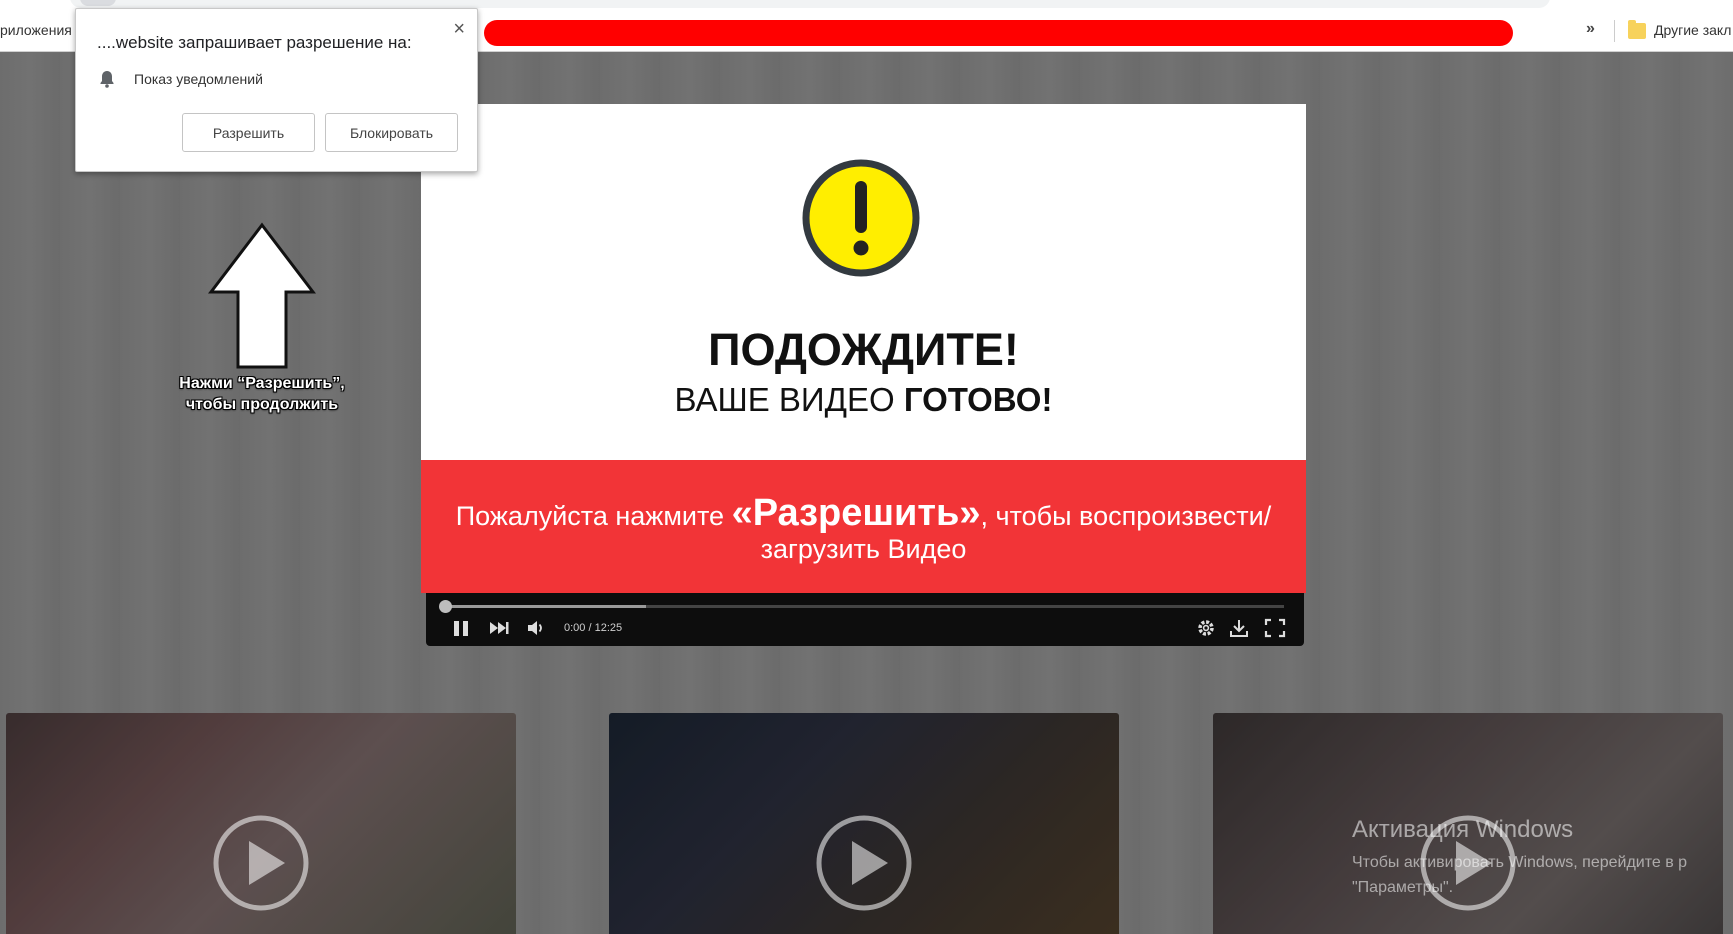  What do you see at coordinates (445, 606) in the screenshot?
I see `progress-knob` at bounding box center [445, 606].